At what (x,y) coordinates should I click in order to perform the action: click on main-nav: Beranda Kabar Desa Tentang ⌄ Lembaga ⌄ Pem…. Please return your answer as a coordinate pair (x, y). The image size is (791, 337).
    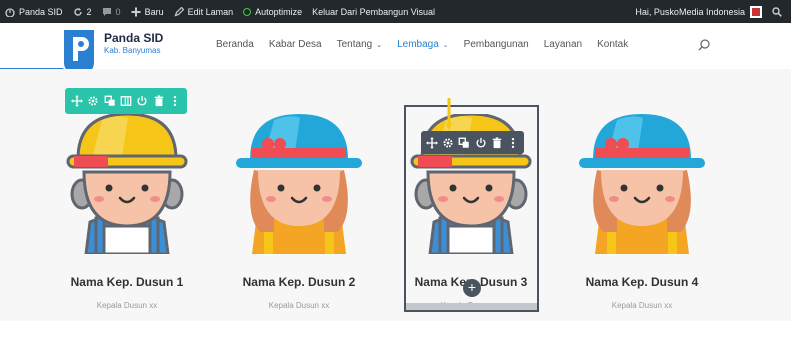
    Looking at the image, I should click on (429, 44).